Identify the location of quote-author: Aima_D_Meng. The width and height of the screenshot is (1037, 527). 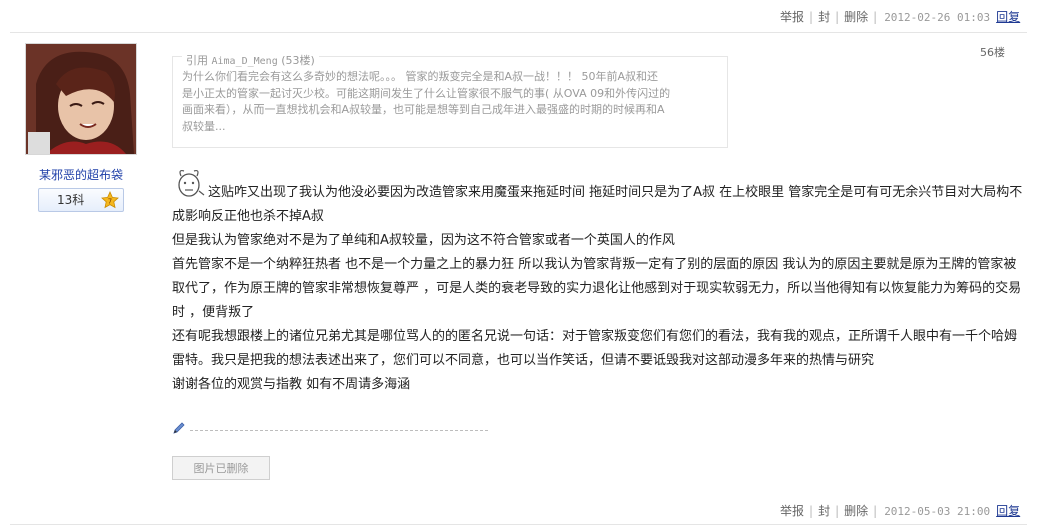
(244, 61).